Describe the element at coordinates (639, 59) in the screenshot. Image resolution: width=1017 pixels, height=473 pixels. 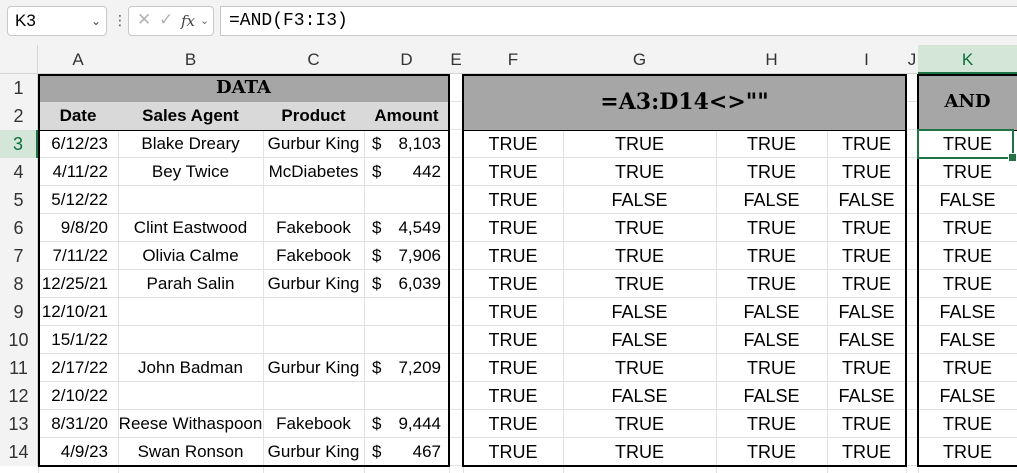
I see `column-header-g: G` at that location.